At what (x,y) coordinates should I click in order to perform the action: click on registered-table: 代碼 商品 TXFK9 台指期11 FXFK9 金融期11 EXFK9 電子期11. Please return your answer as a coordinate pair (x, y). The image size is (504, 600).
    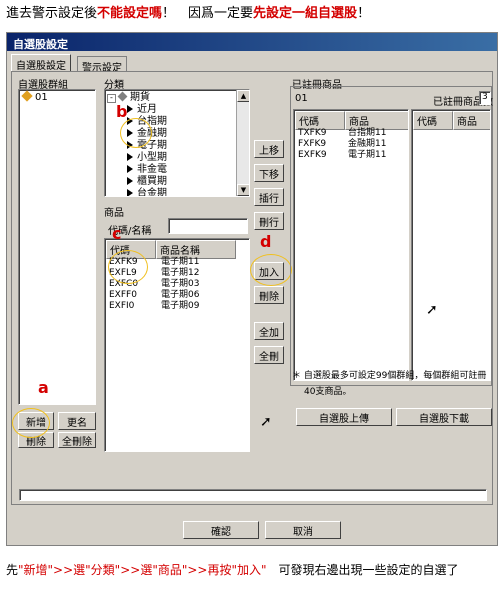
    Looking at the image, I should click on (351, 245).